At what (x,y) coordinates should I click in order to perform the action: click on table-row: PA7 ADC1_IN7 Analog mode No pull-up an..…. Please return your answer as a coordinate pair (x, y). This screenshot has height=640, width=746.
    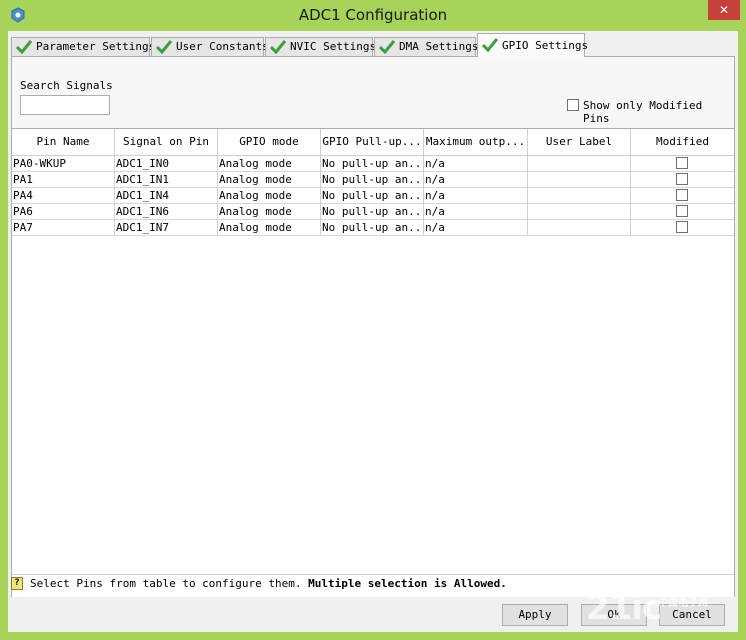
    Looking at the image, I should click on (373, 228).